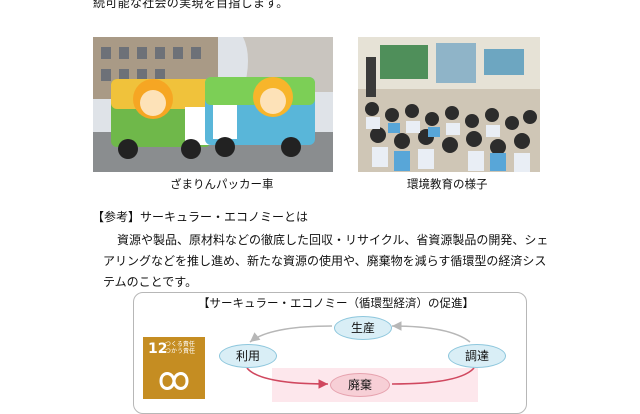  Describe the element at coordinates (360, 355) in the screenshot. I see `cycle-arrows` at that location.